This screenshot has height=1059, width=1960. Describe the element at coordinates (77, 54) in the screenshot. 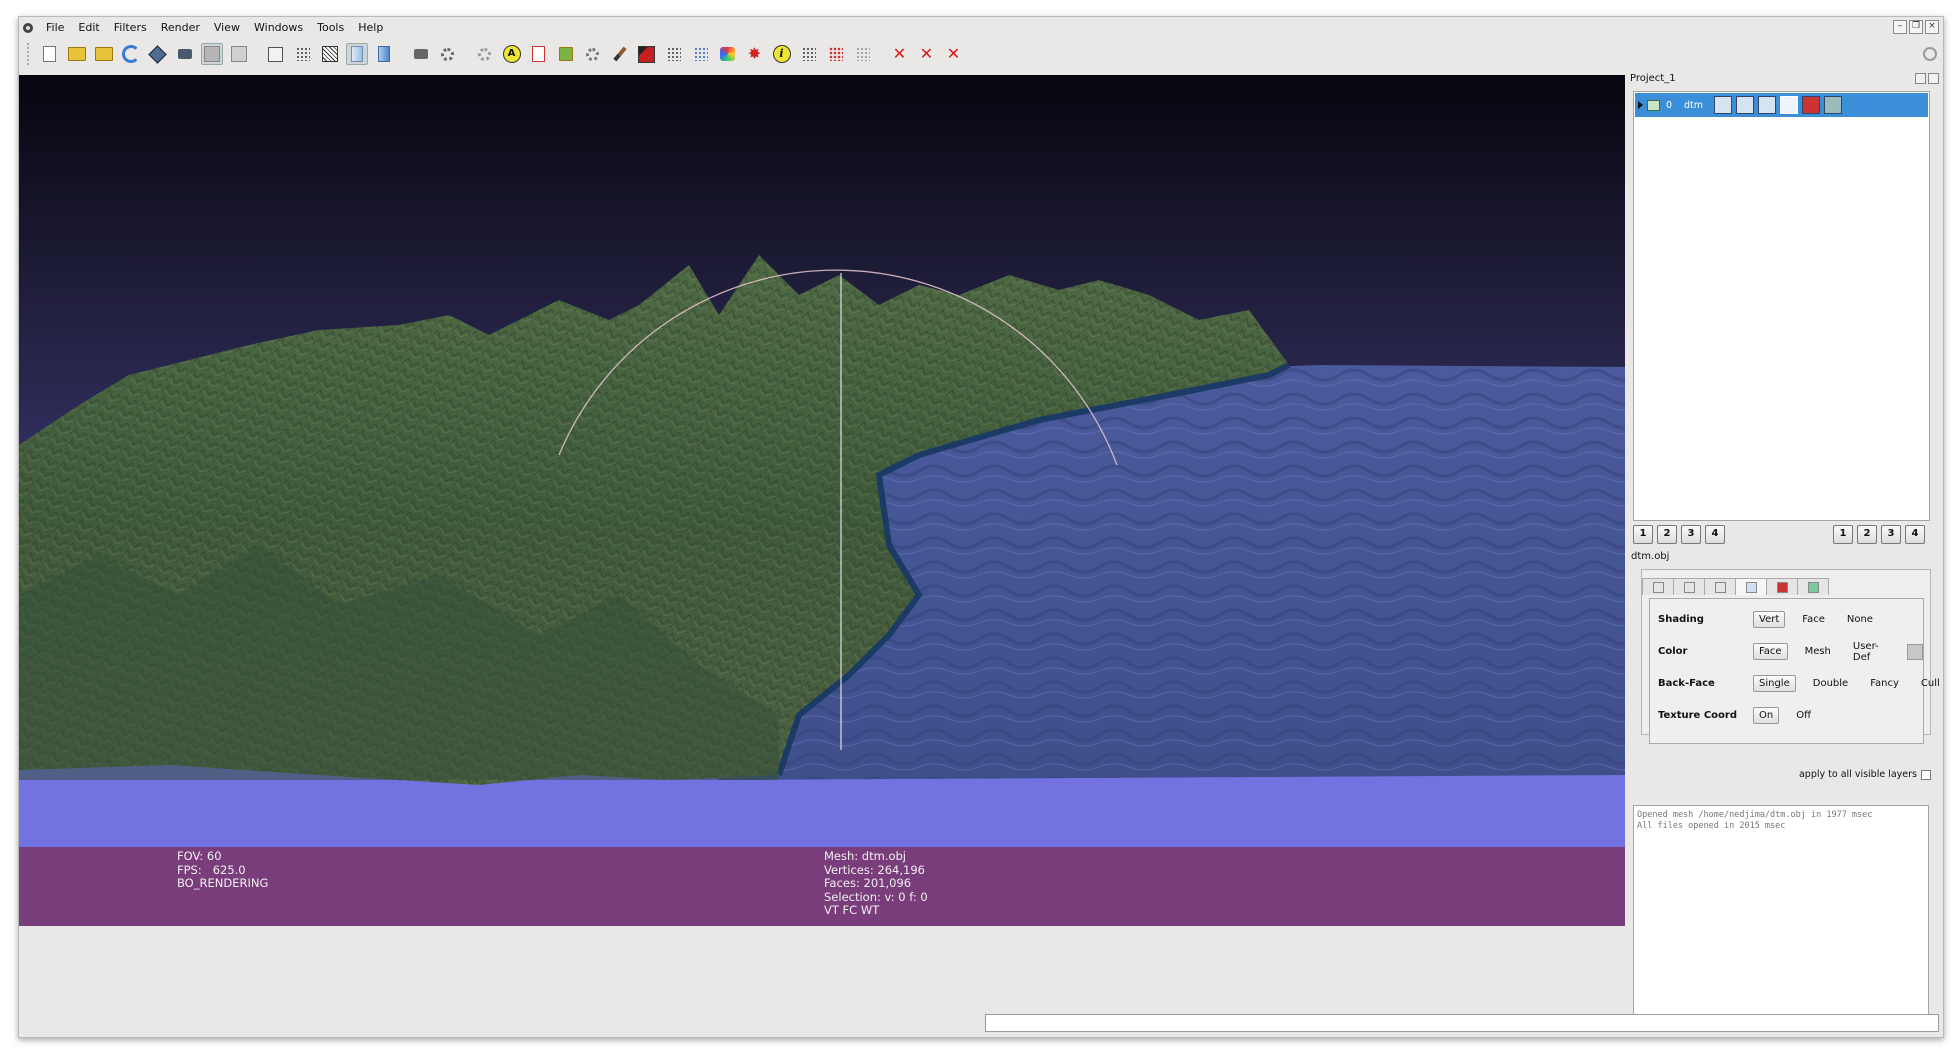

I see `open-project-icon` at that location.